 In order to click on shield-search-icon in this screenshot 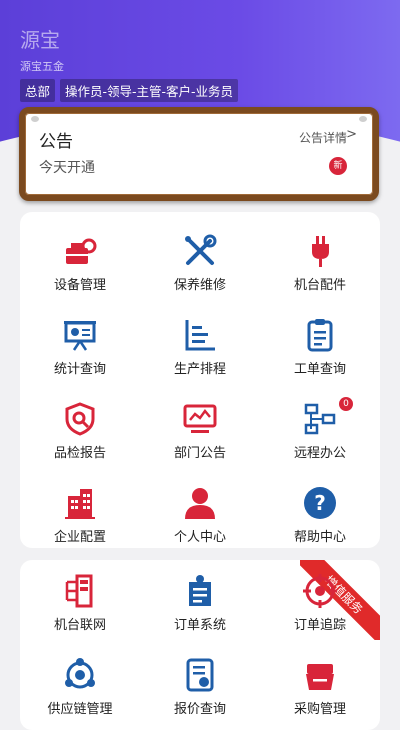, I will do `click(80, 419)`.